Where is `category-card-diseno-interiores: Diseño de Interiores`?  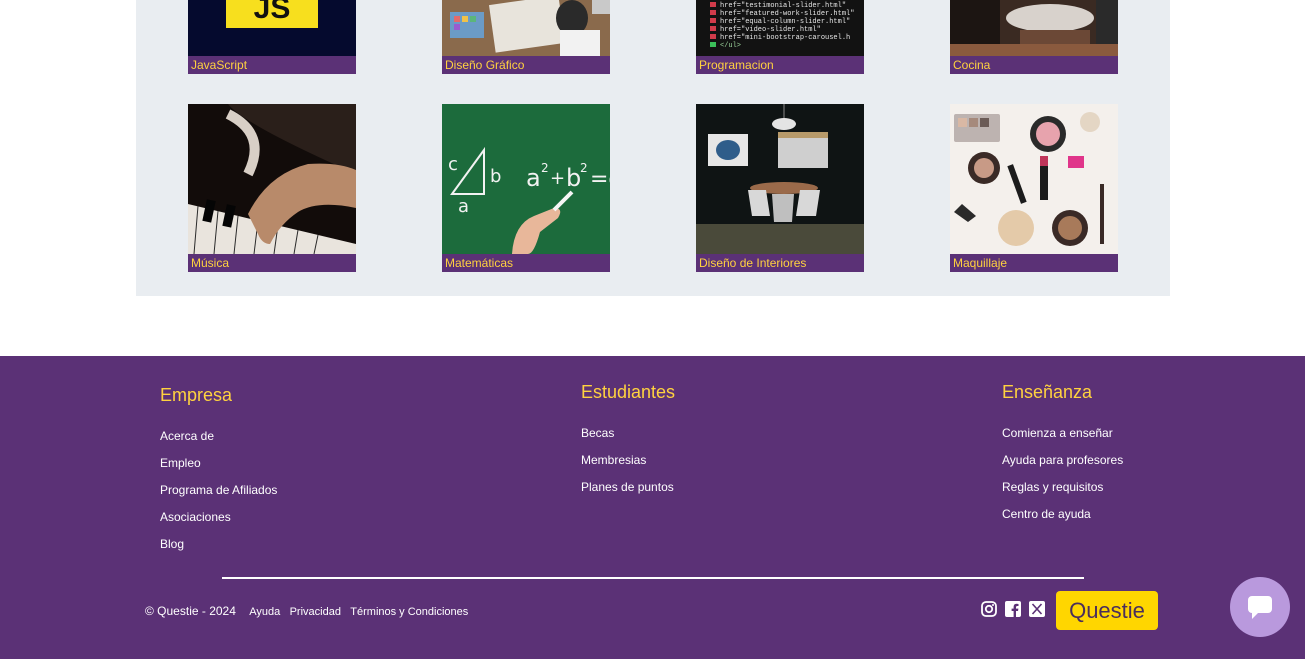 category-card-diseno-interiores: Diseño de Interiores is located at coordinates (780, 188).